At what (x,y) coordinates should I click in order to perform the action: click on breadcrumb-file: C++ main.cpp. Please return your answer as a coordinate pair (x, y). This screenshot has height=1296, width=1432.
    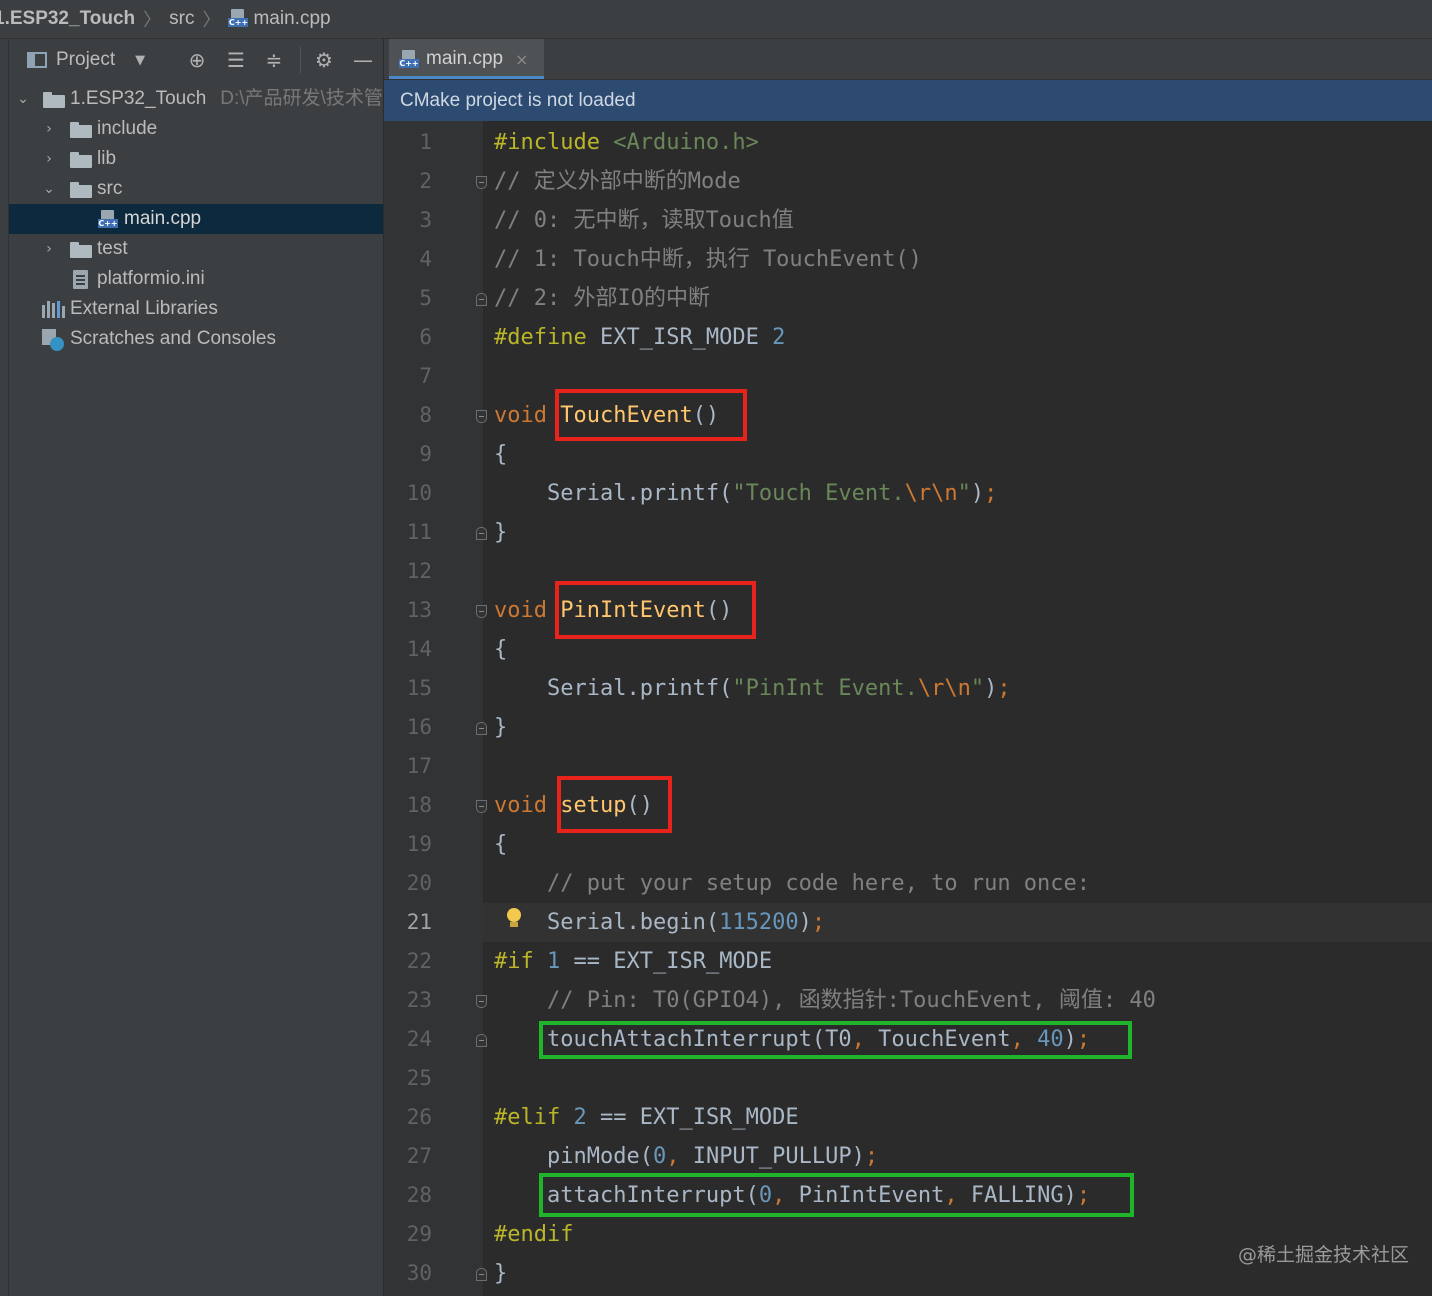
    Looking at the image, I should click on (279, 19).